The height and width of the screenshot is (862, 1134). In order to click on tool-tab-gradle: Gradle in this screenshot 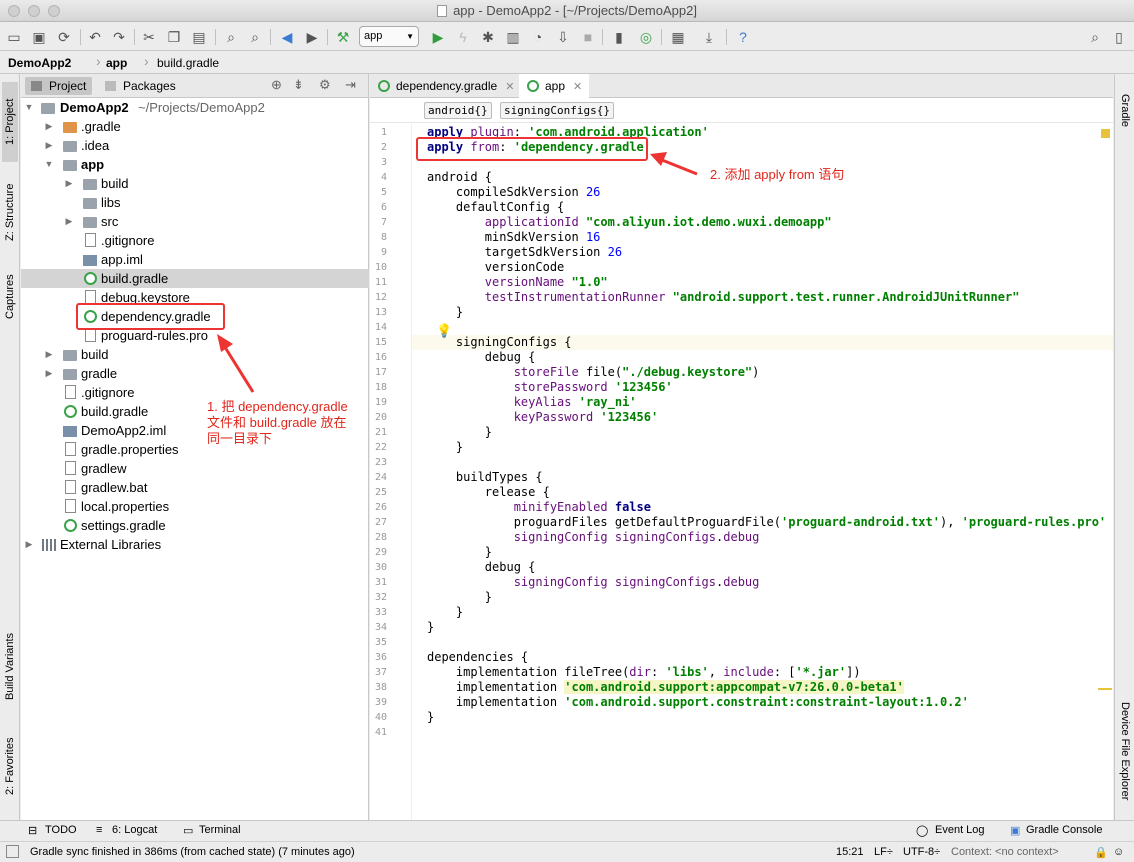, I will do `click(1125, 111)`.